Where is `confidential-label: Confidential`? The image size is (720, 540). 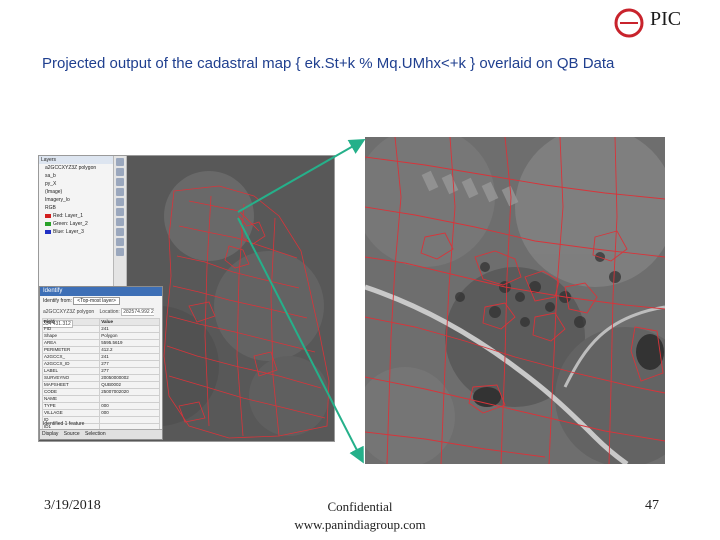 confidential-label: Confidential is located at coordinates (360, 506).